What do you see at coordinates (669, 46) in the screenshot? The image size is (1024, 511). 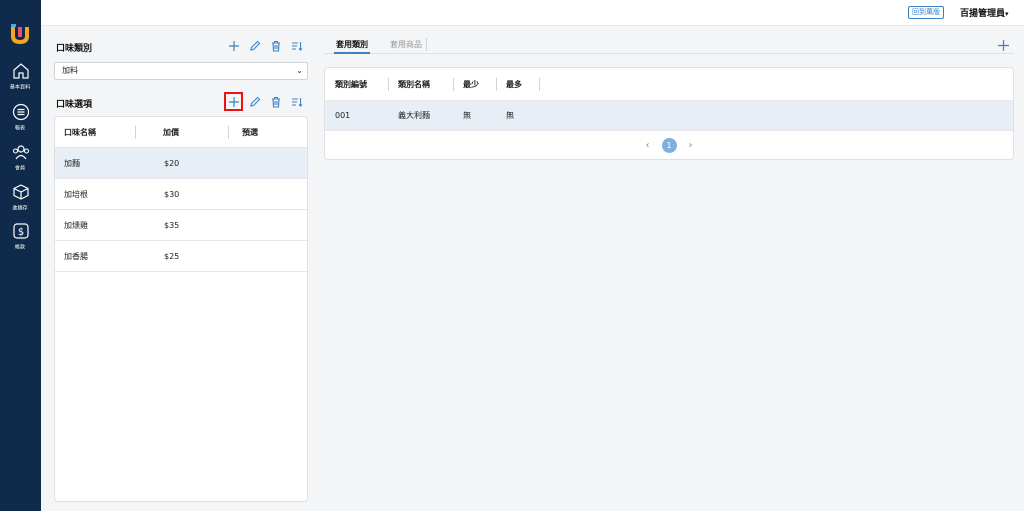 I see `tab-bar: 套用類別 套用商品` at bounding box center [669, 46].